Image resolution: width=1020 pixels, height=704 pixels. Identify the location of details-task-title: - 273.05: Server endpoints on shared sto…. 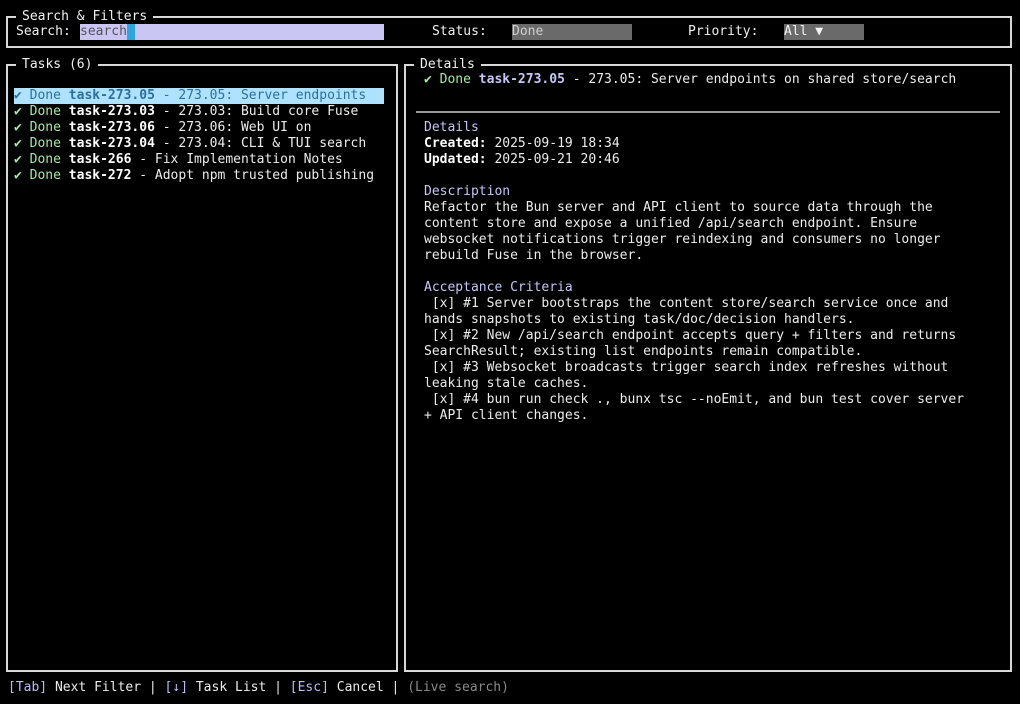
(764, 79).